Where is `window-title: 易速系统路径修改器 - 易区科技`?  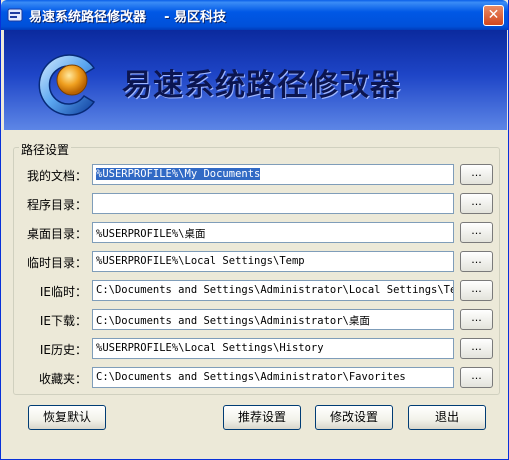
window-title: 易速系统路径修改器 - 易区科技 is located at coordinates (128, 17).